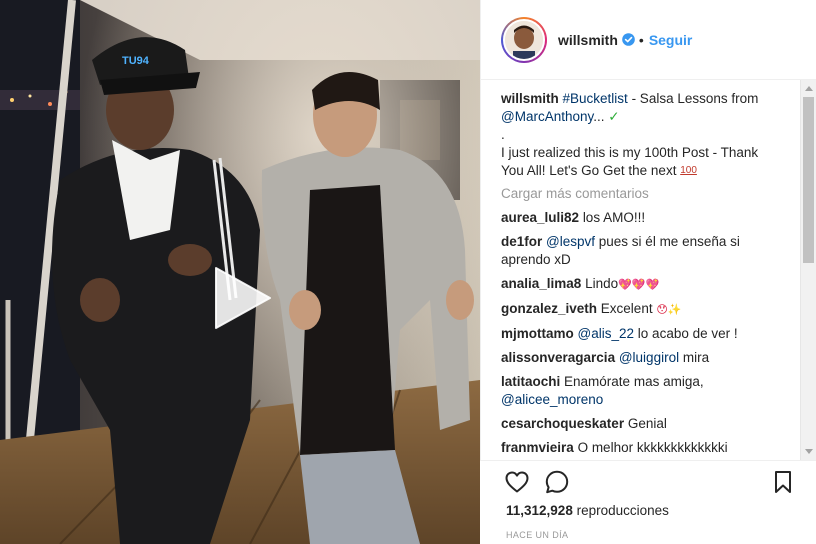 The width and height of the screenshot is (816, 544). Describe the element at coordinates (549, 308) in the screenshot. I see `comment-username: gonzalez_iveth` at that location.